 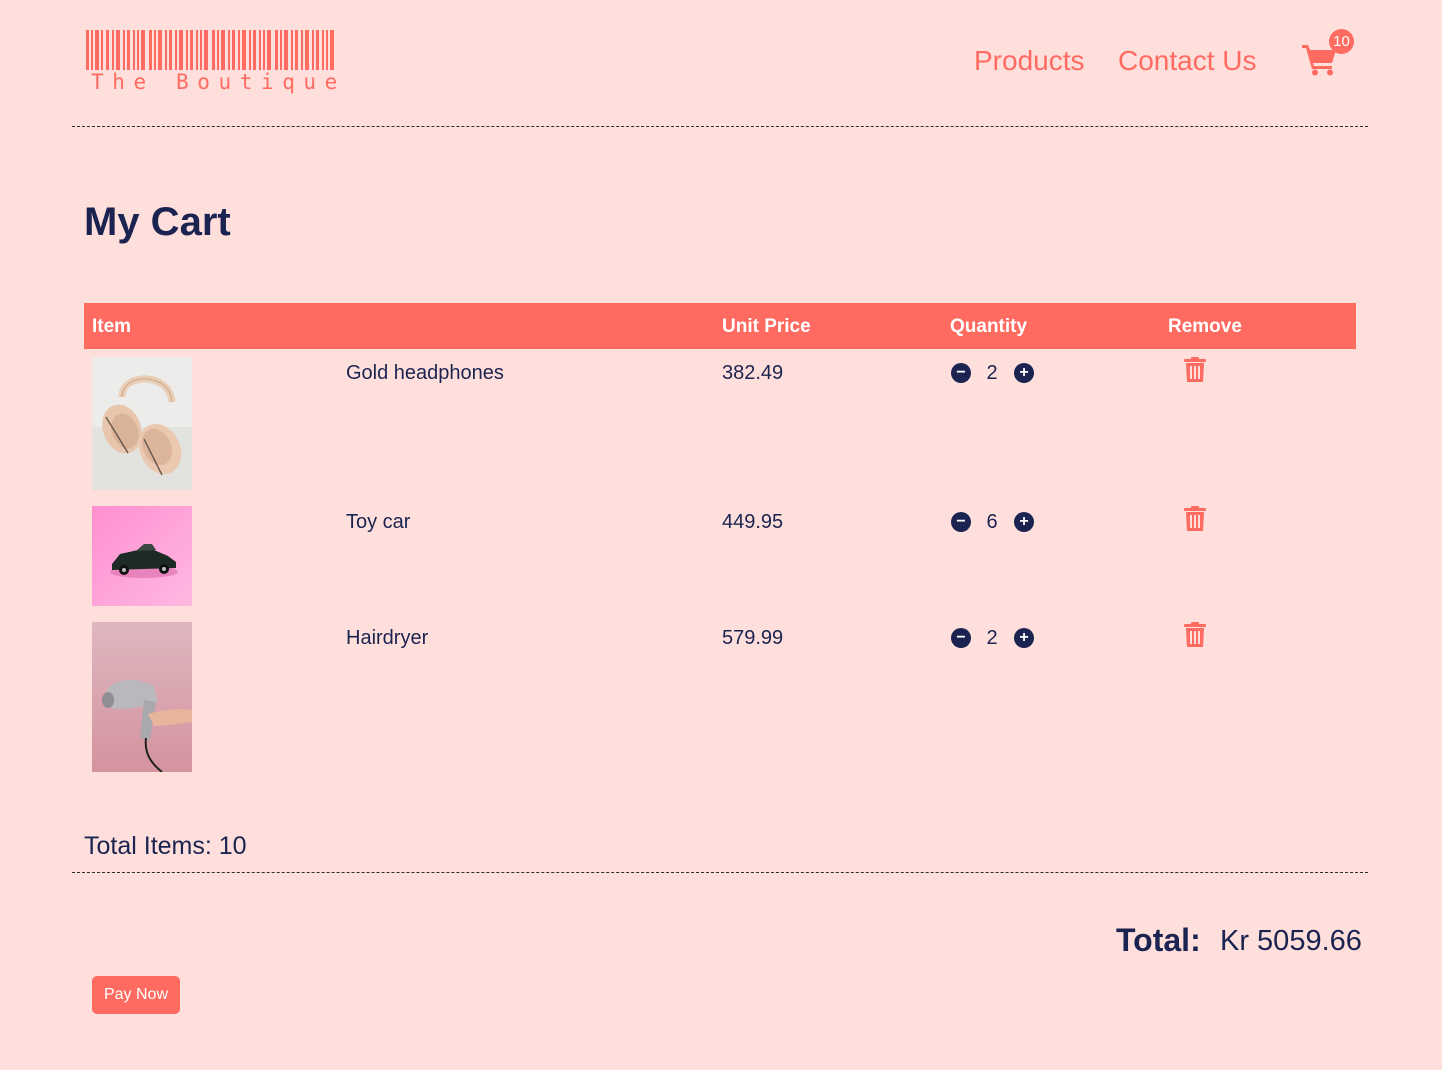 I want to click on site-header: The Boutique Products Contact Us 10, so click(x=721, y=63).